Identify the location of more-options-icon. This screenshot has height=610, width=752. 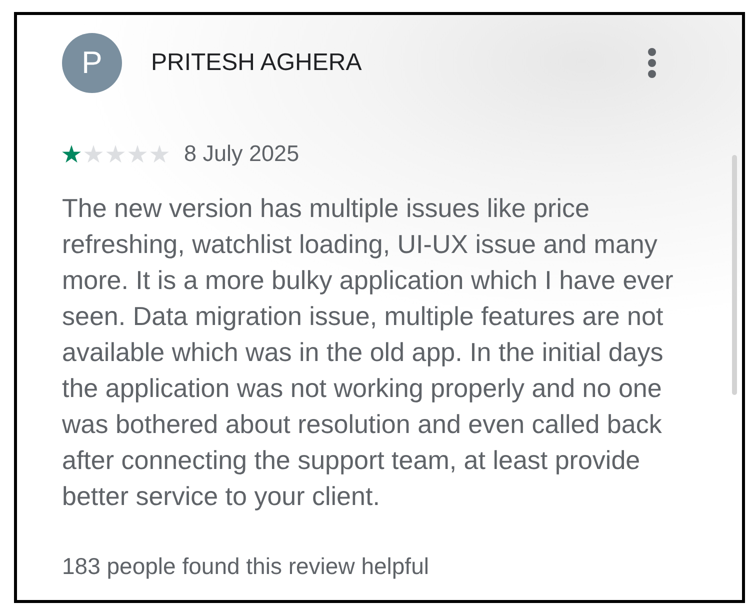
(652, 63).